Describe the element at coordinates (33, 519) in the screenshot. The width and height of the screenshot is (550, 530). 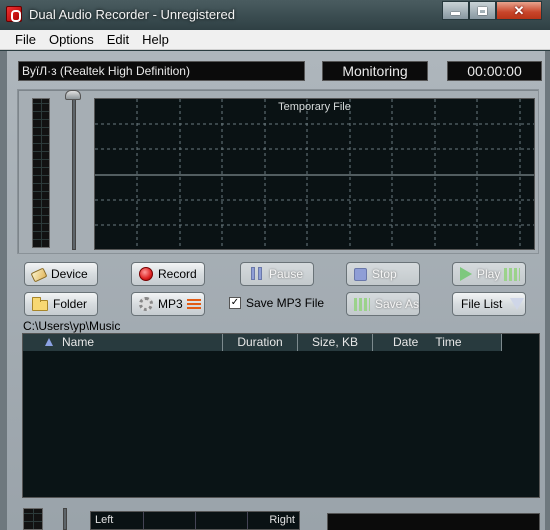
I see `output-level-meter` at that location.